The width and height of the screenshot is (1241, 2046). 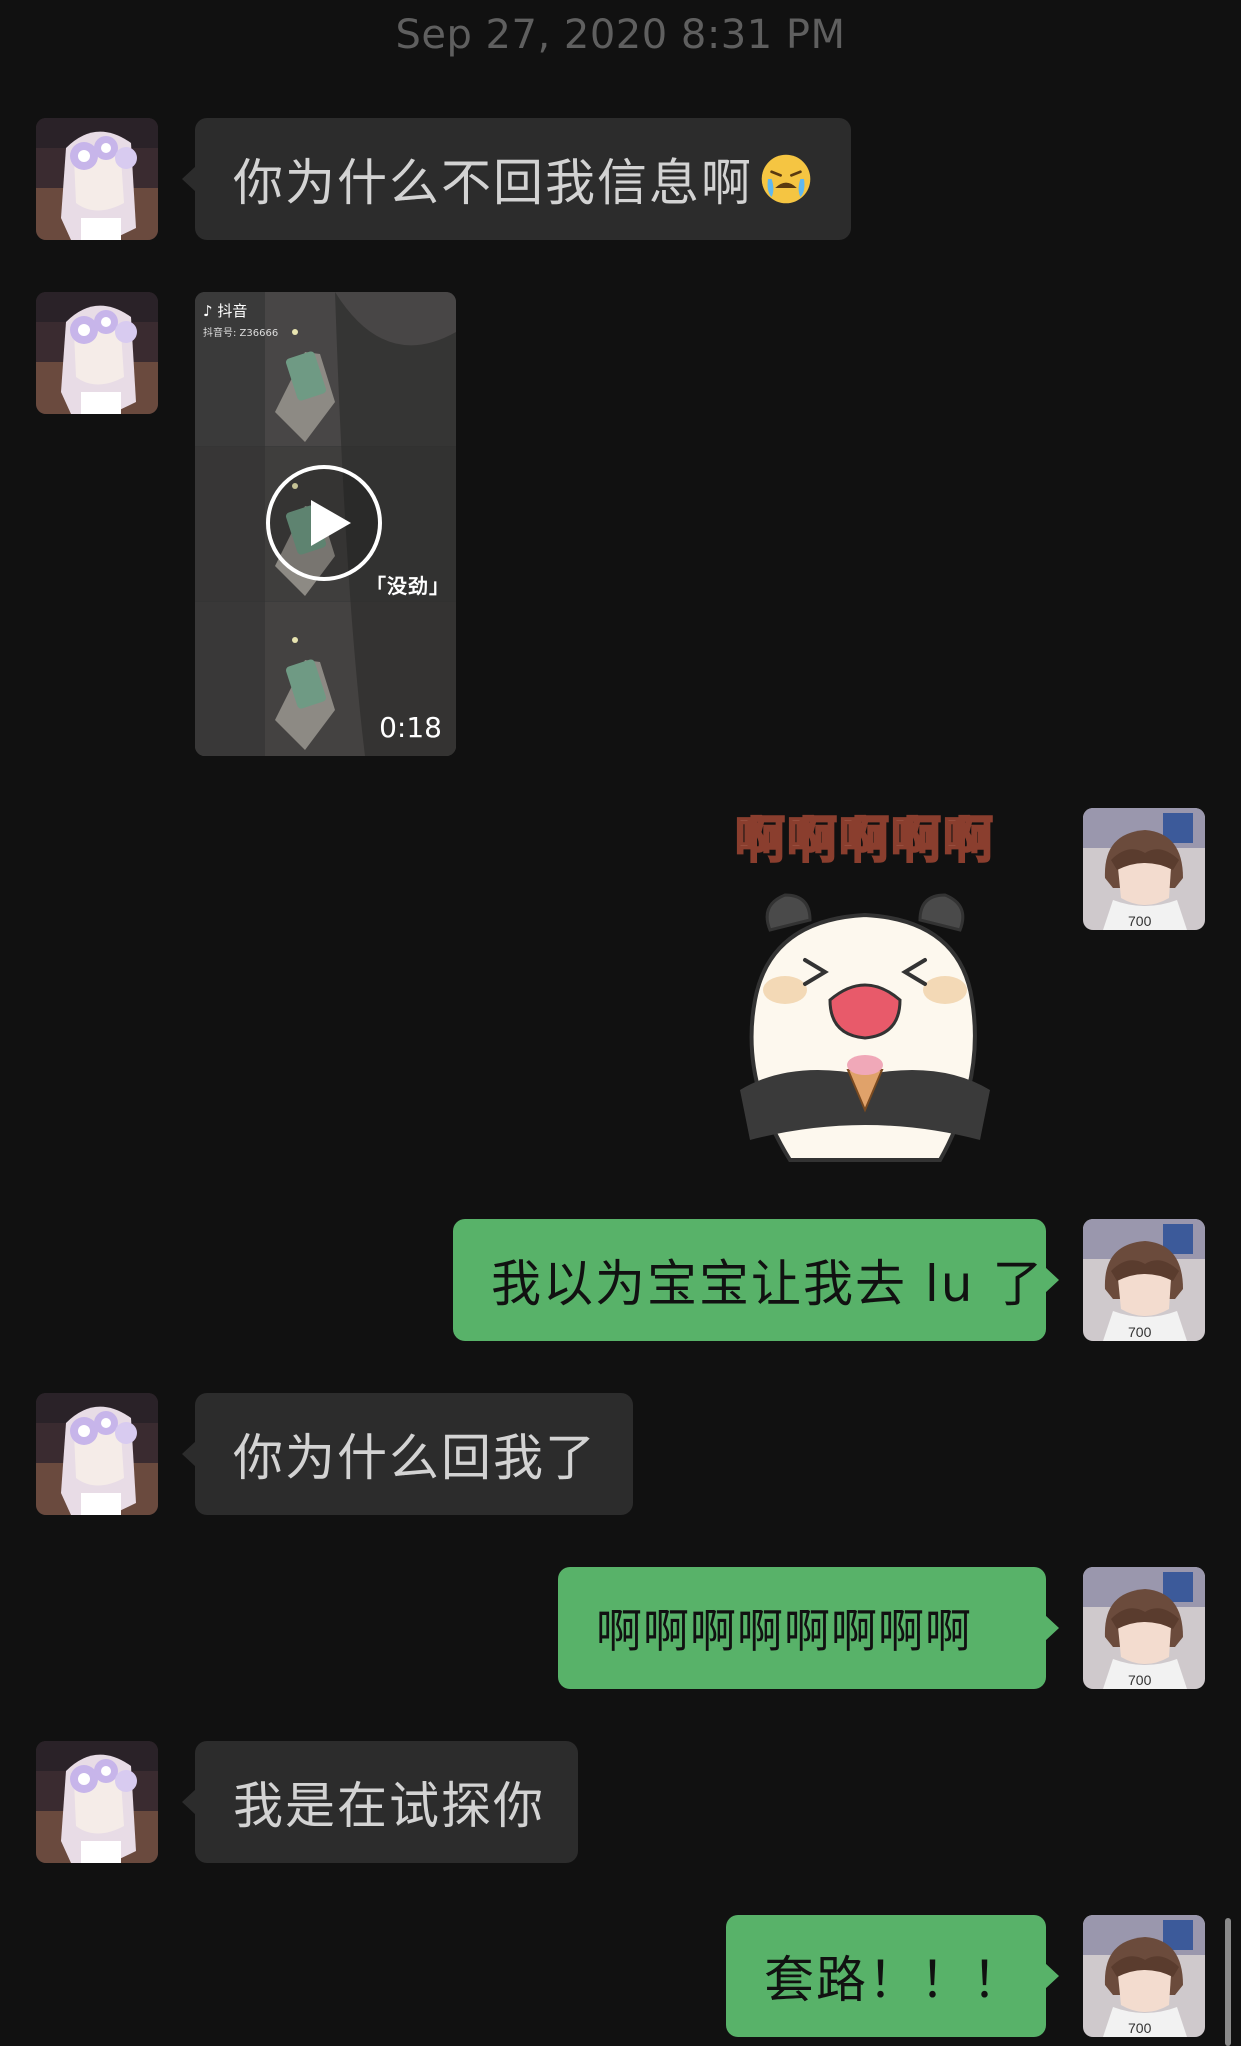 I want to click on tiktok-logo: ♪ 抖音, so click(x=225, y=311).